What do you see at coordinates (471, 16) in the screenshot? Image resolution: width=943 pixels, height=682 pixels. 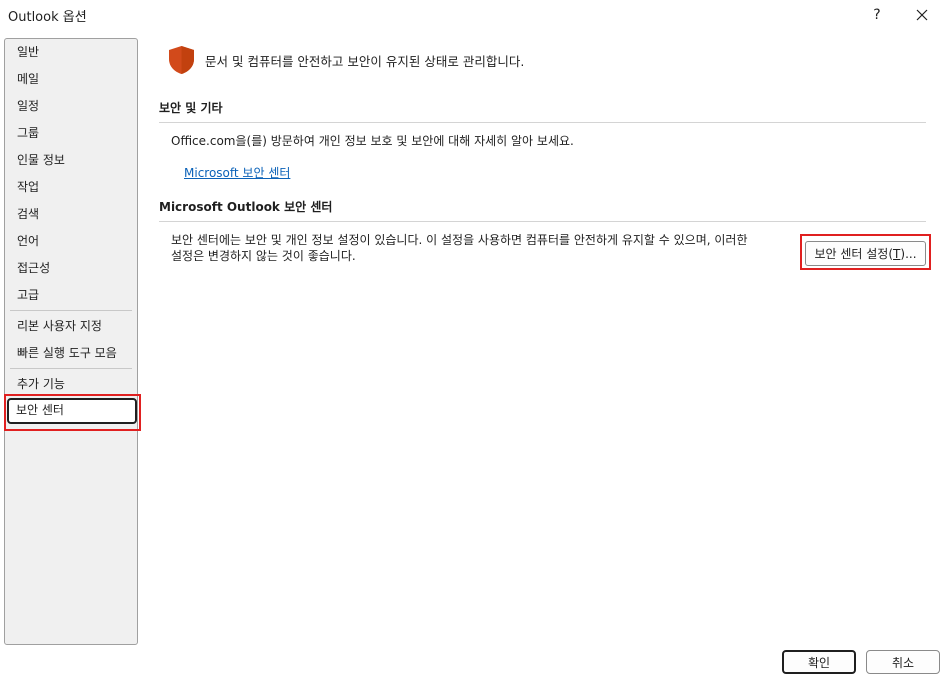 I see `title-bar: Outlook 옵션 ?` at bounding box center [471, 16].